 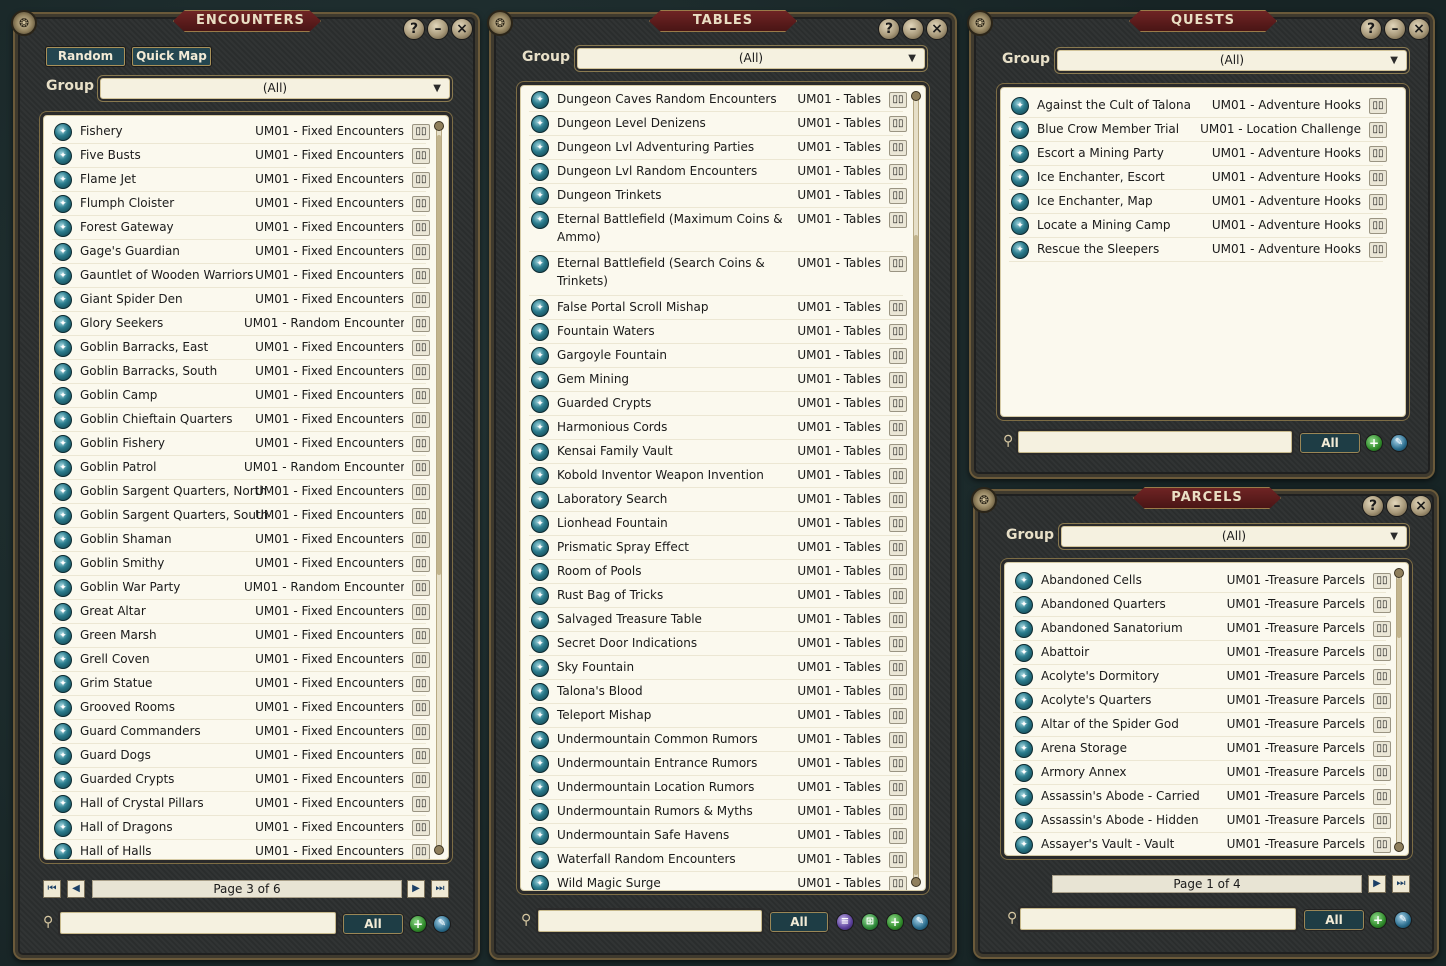 I want to click on list-item: ✦ Dungeon Level Denizens UM01 - Tables ▯▯, so click(x=723, y=124).